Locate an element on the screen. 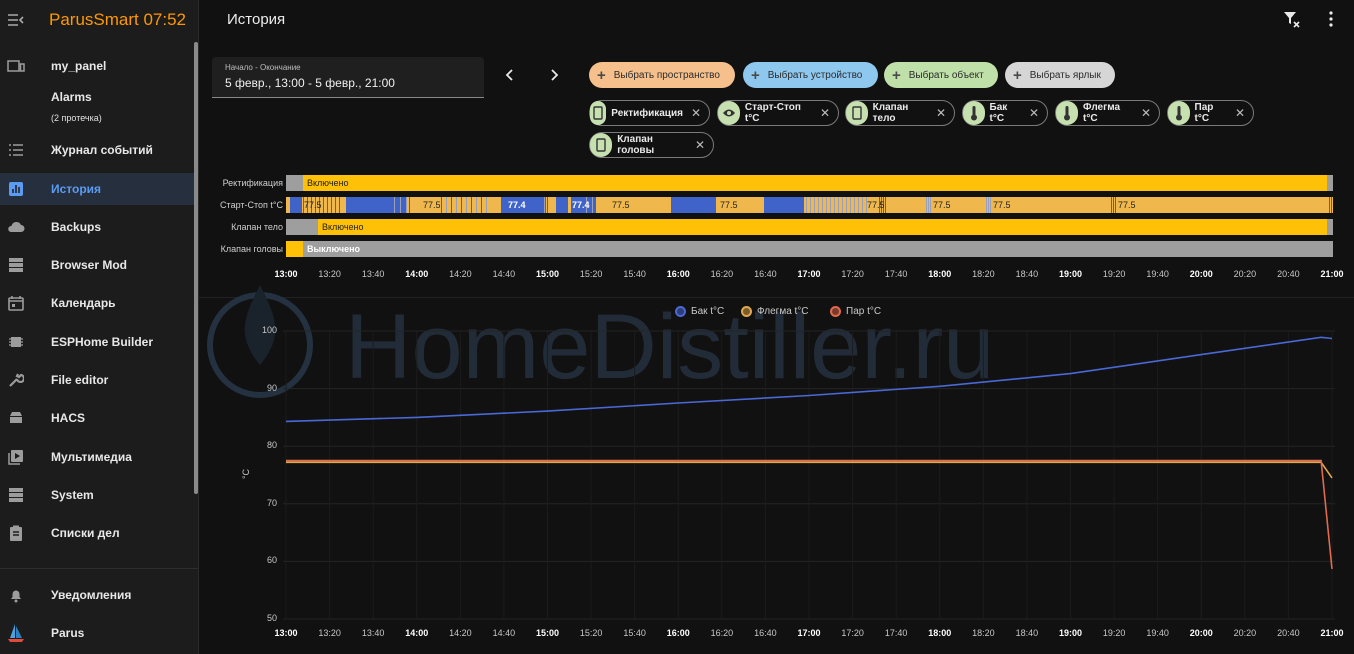  sidebar-scrollbar is located at coordinates (196, 268).